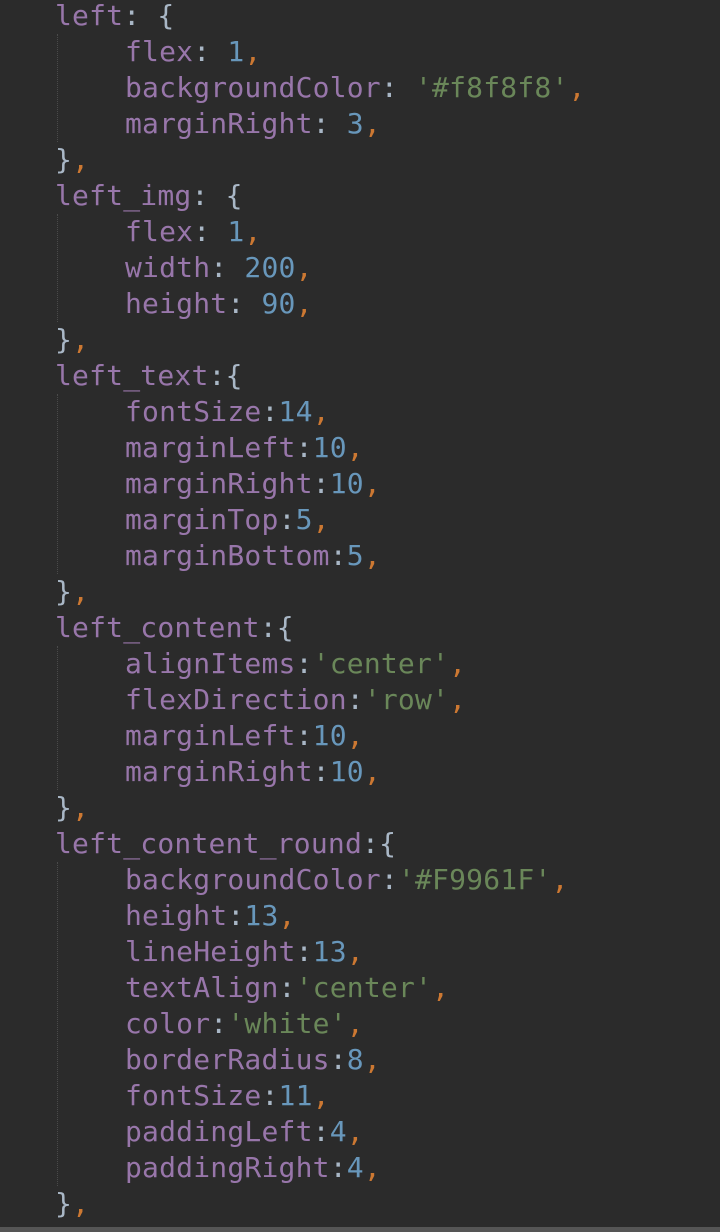 The width and height of the screenshot is (720, 1232). I want to click on code-line-property: paddingLeft:4,, so click(244, 1132).